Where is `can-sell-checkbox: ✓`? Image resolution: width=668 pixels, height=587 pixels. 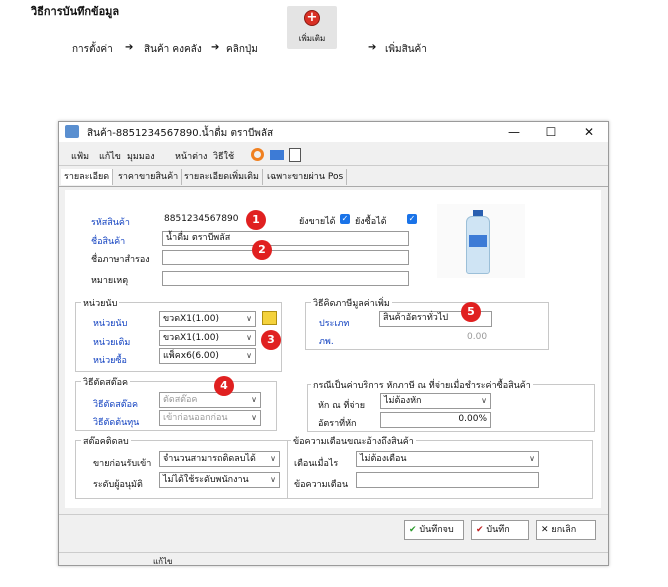
can-sell-checkbox: ✓ is located at coordinates (345, 219).